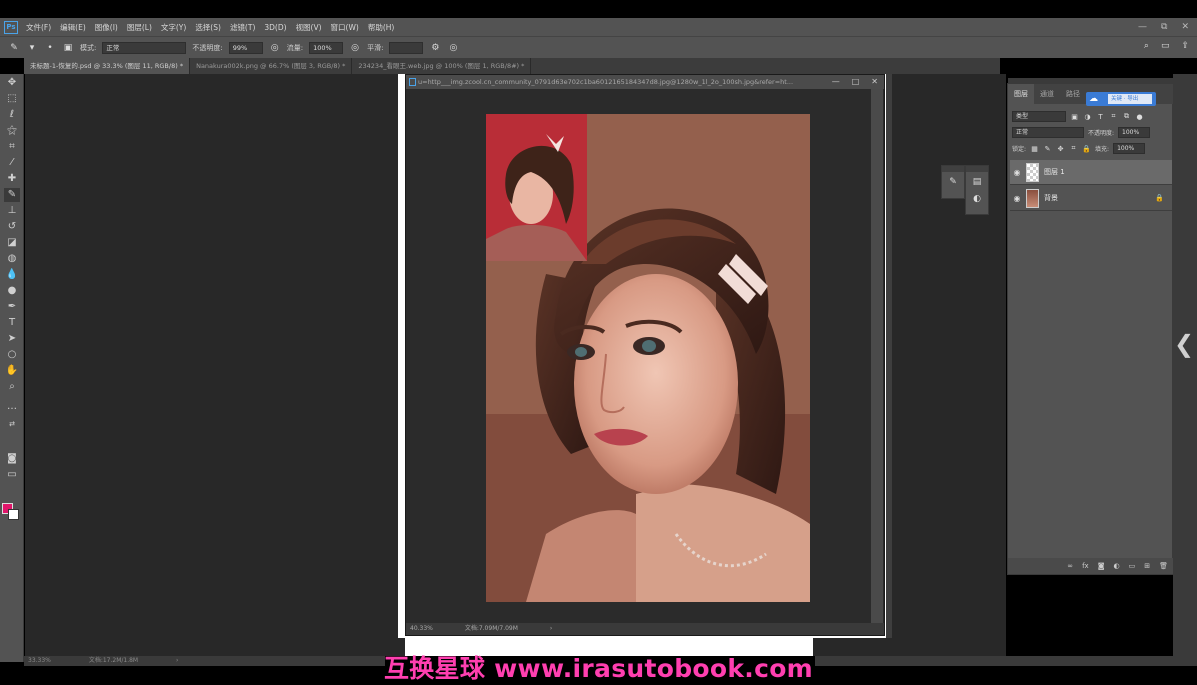  Describe the element at coordinates (12, 227) in the screenshot. I see `history-brush-icon: ↺` at that location.